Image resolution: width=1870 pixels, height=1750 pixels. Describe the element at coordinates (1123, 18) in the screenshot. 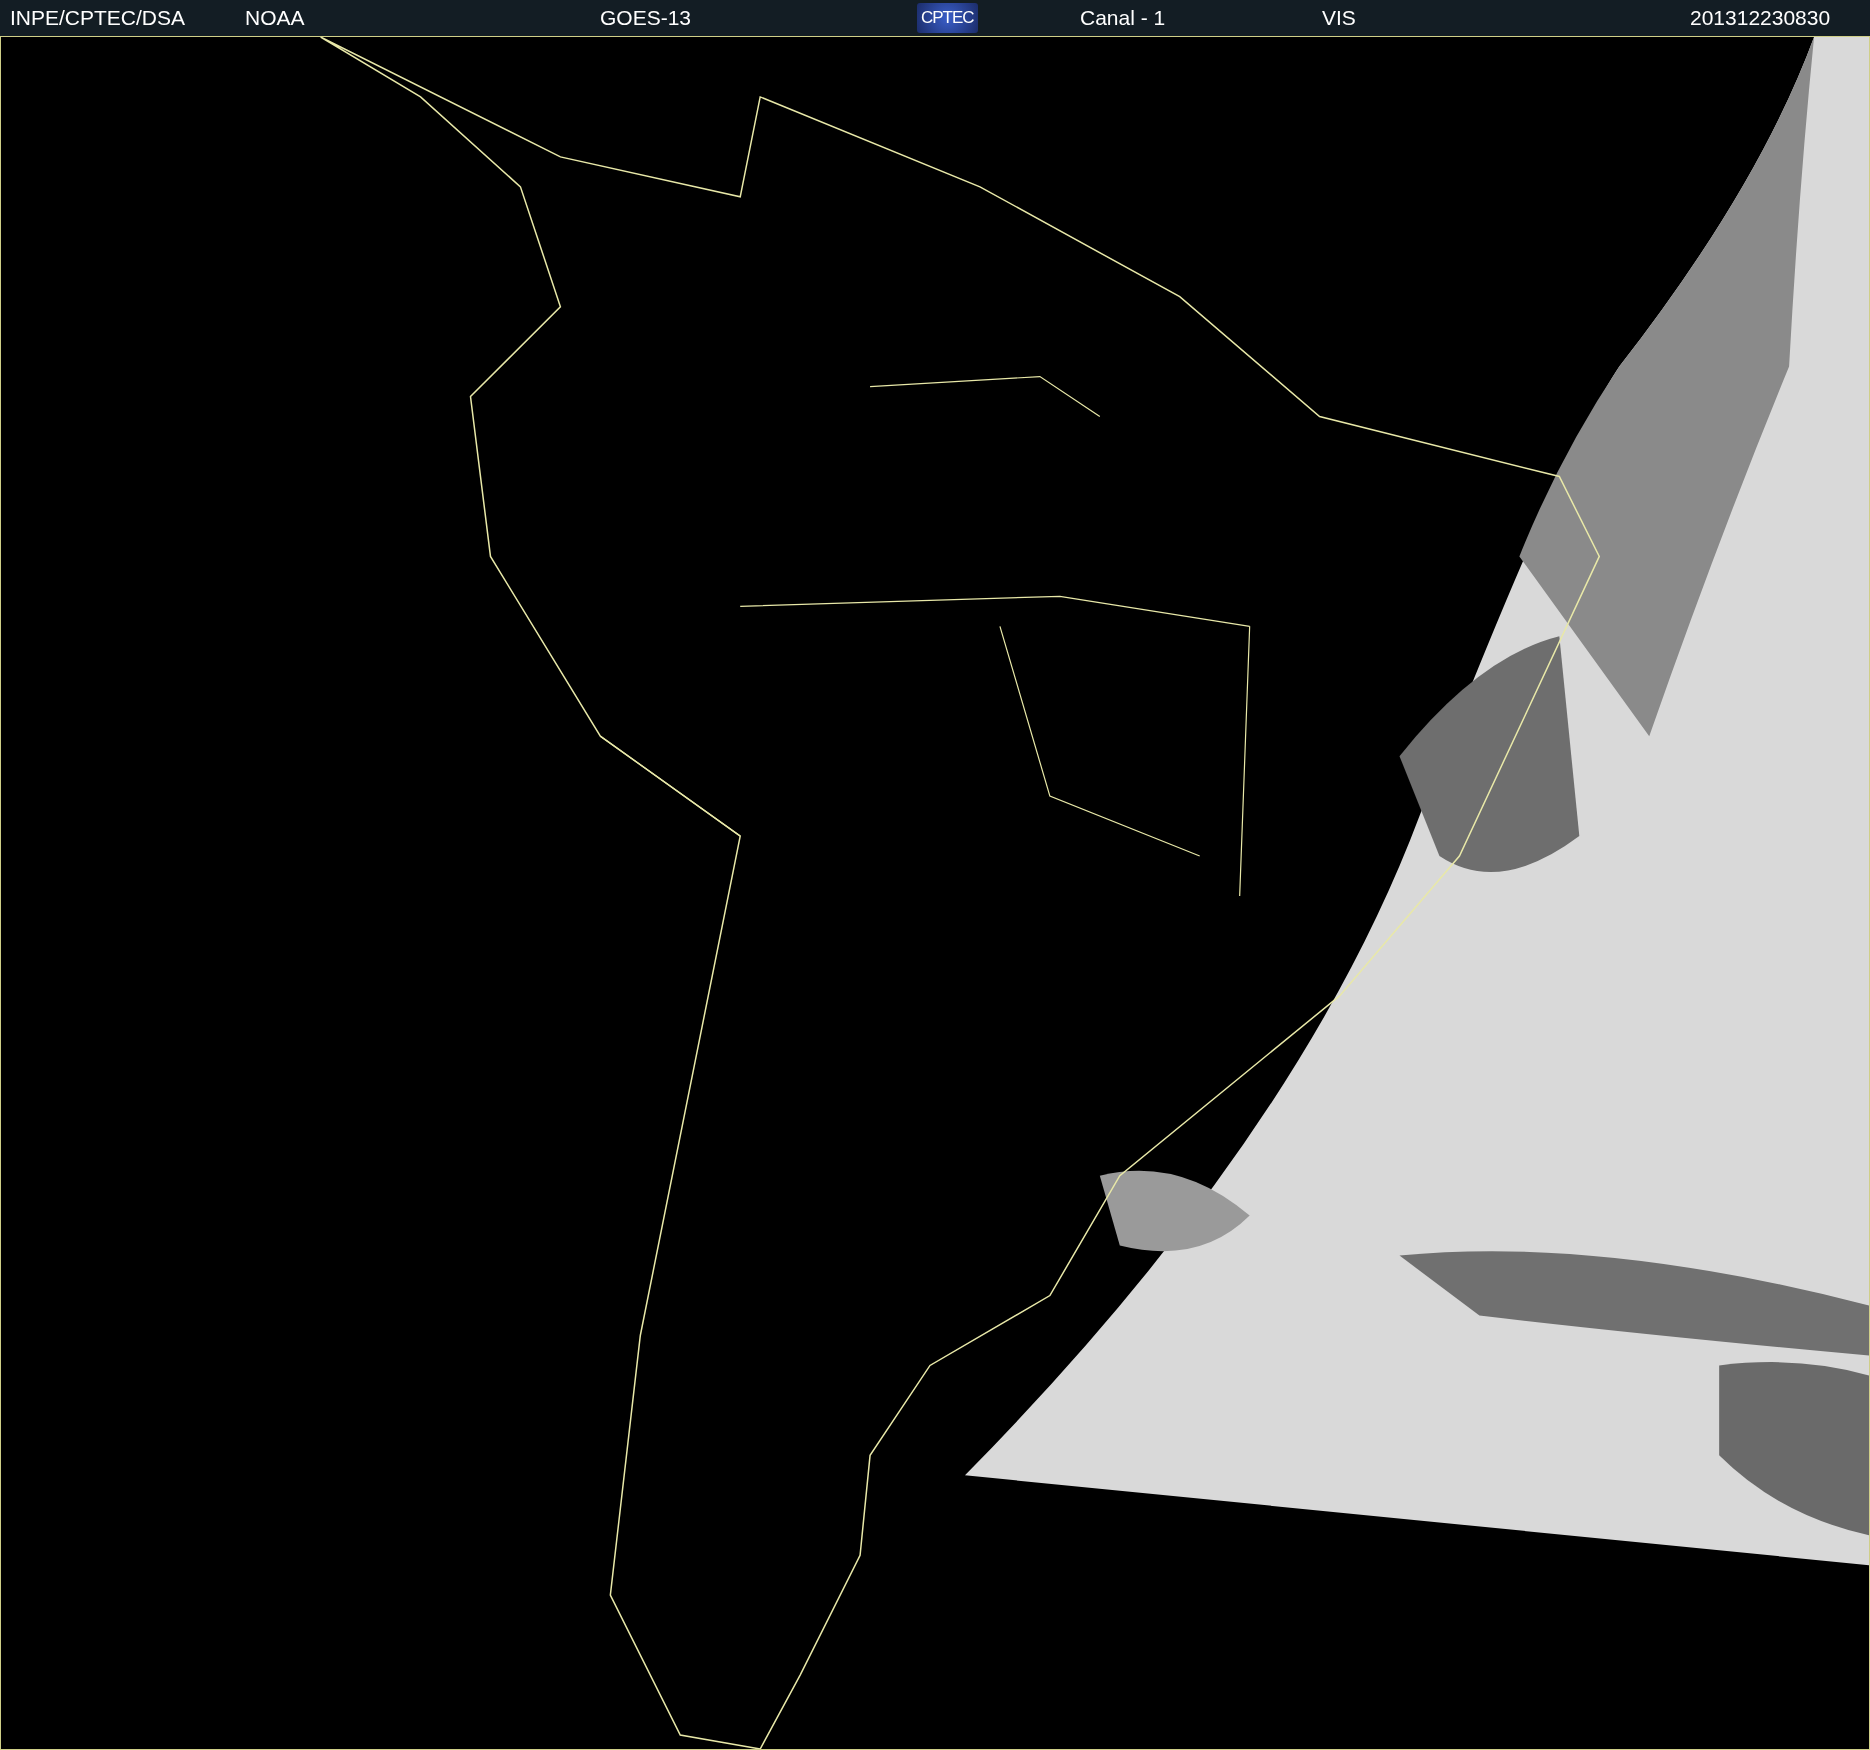

I see `header-text: Canal - 1` at that location.